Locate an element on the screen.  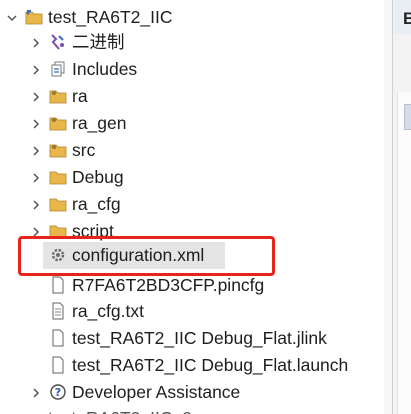
project-root-row: test_RA6T2_IIC is located at coordinates (192, 17).